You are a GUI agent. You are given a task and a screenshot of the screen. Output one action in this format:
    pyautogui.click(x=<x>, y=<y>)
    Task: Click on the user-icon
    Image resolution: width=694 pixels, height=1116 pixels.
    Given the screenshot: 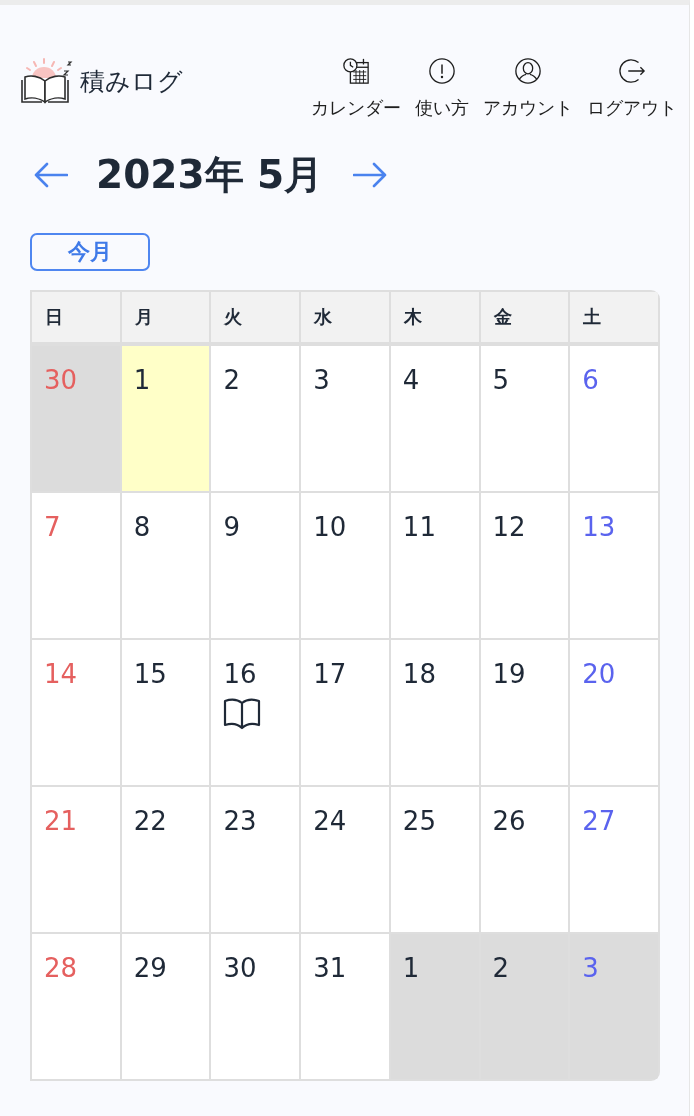 What is the action you would take?
    pyautogui.click(x=528, y=71)
    